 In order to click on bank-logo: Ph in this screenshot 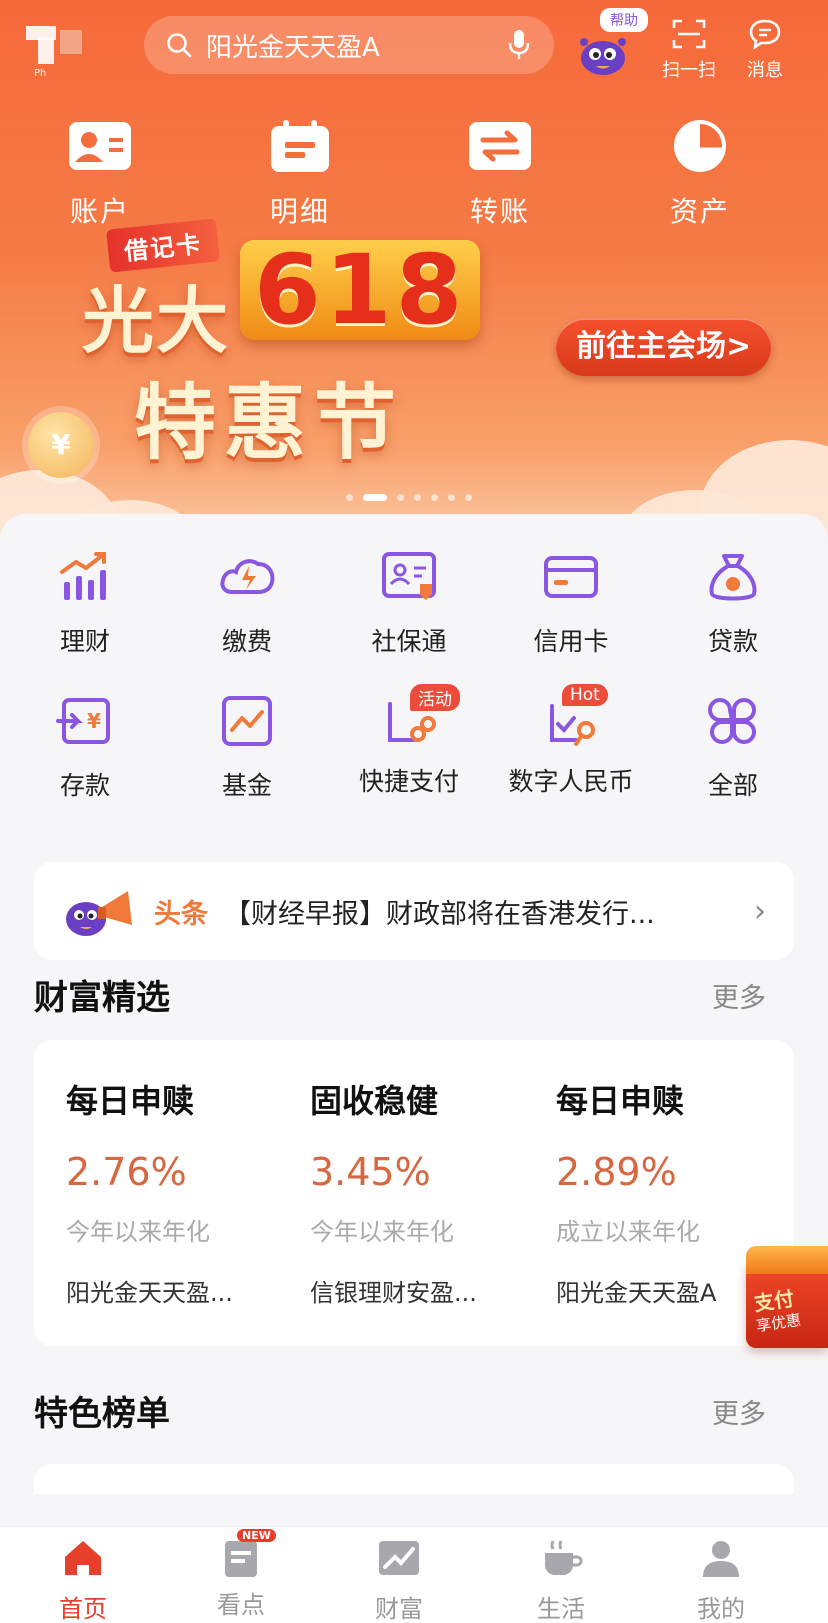, I will do `click(56, 50)`.